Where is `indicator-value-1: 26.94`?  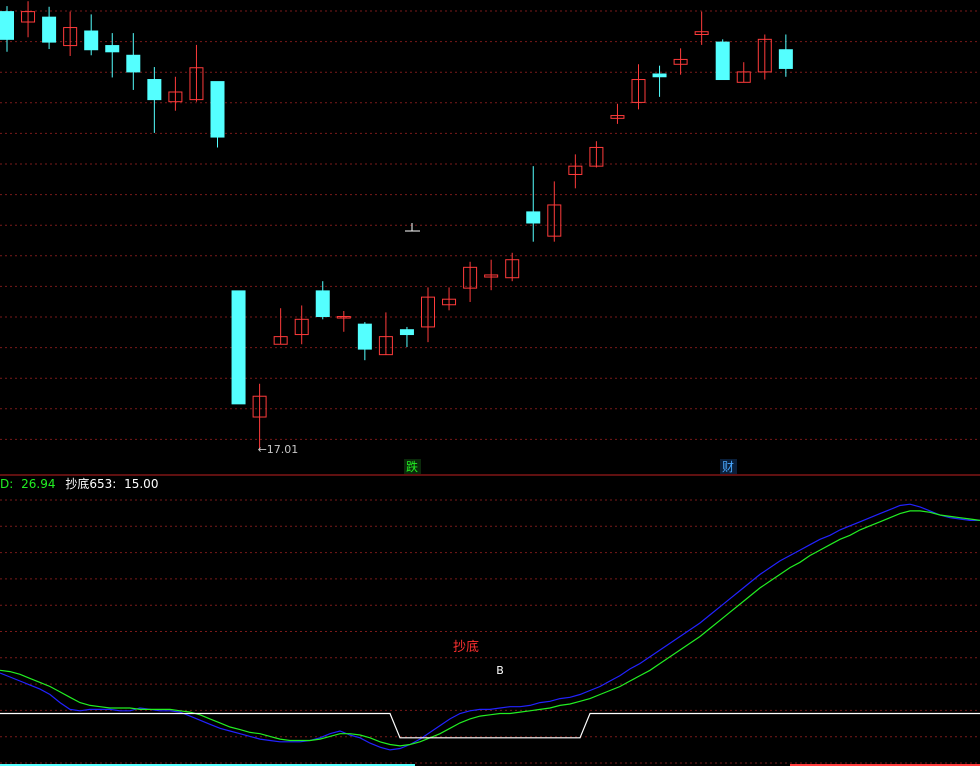 indicator-value-1: 26.94 is located at coordinates (38, 484).